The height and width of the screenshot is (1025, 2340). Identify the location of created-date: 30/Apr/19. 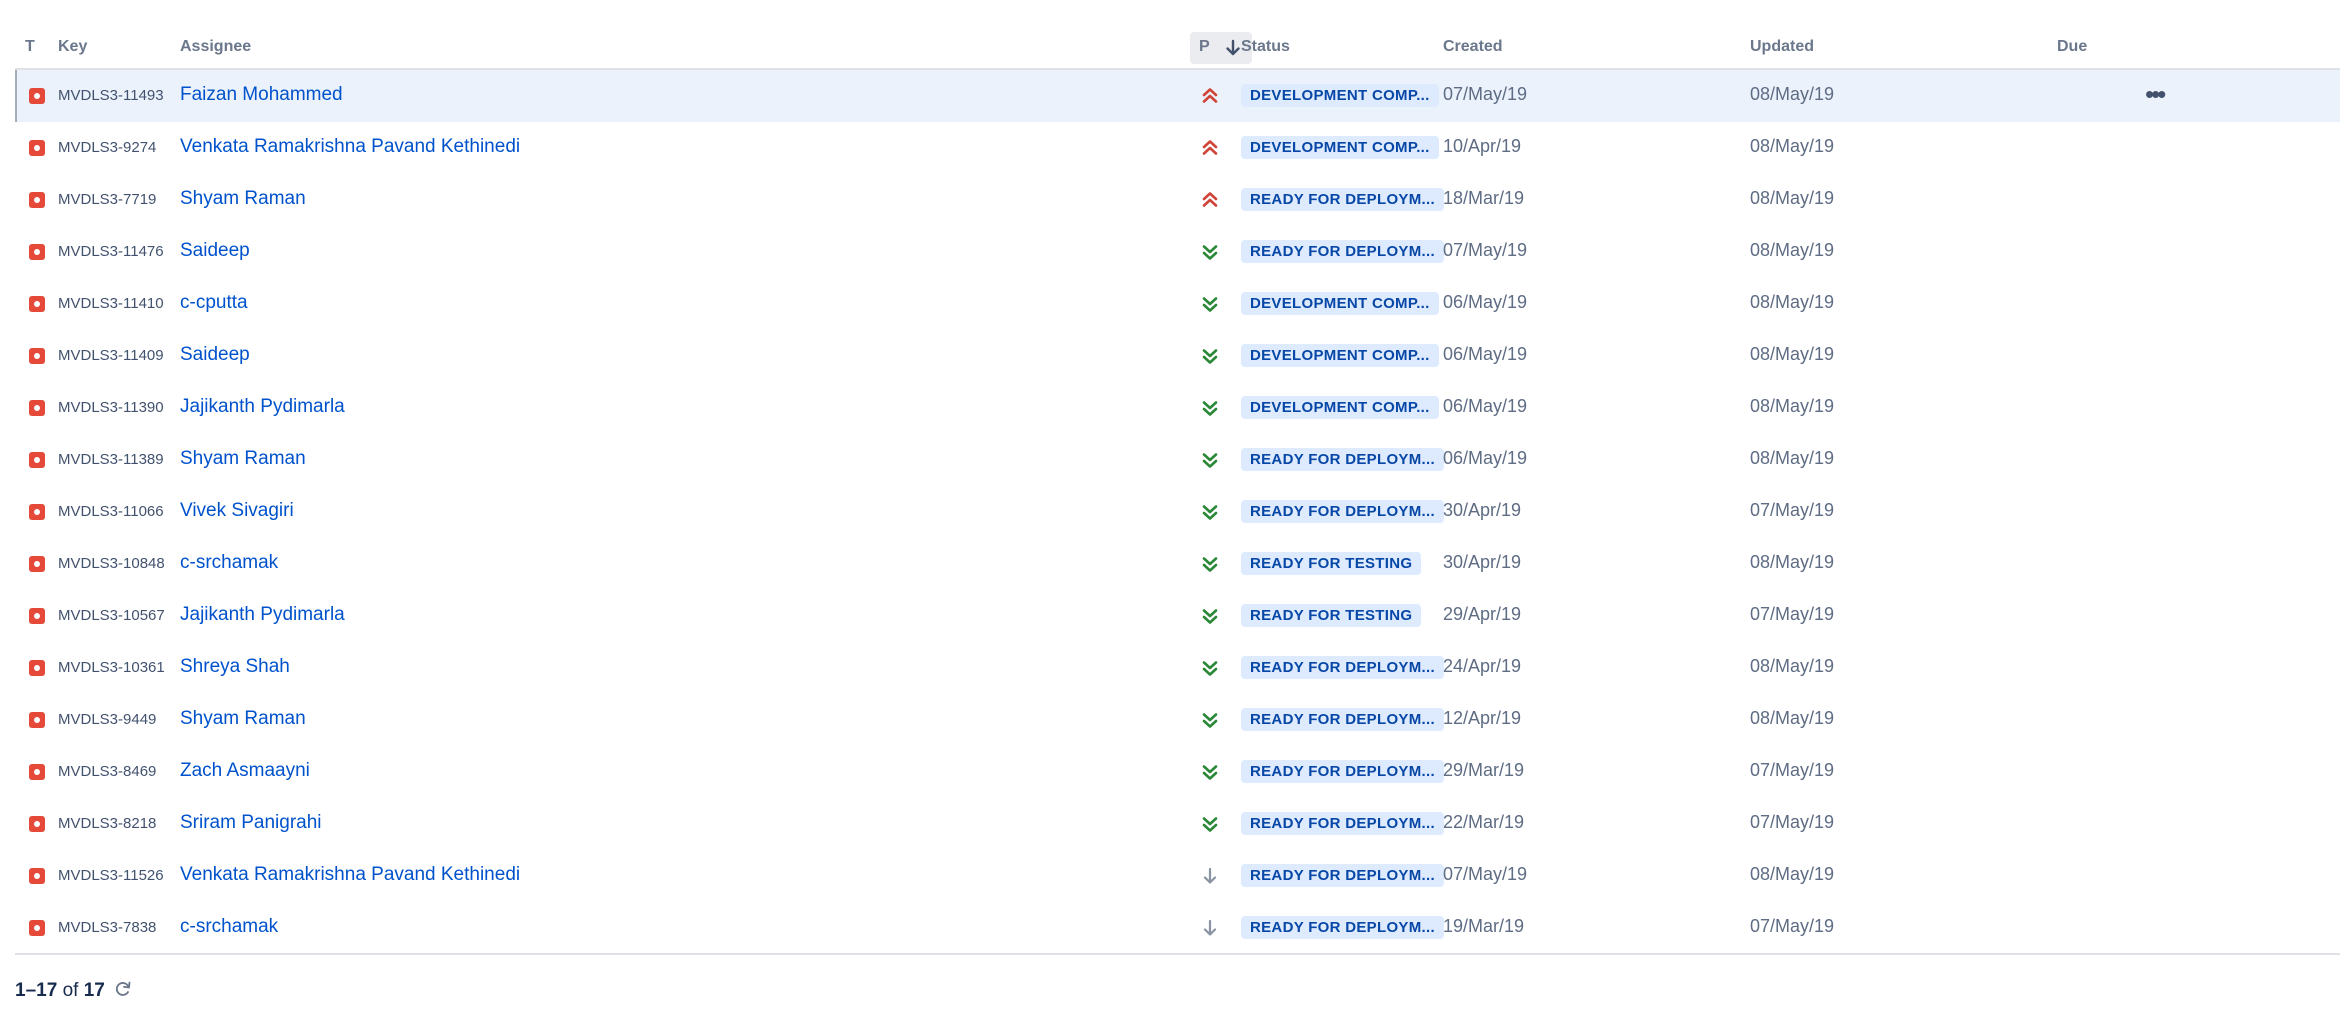
(1482, 510).